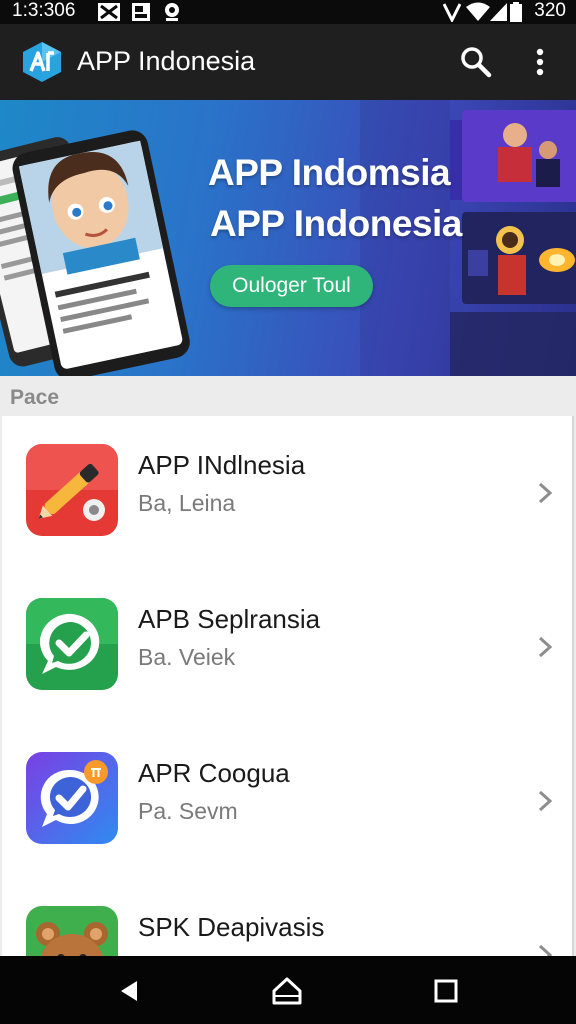  I want to click on app-title: APP Indonesia, so click(166, 61).